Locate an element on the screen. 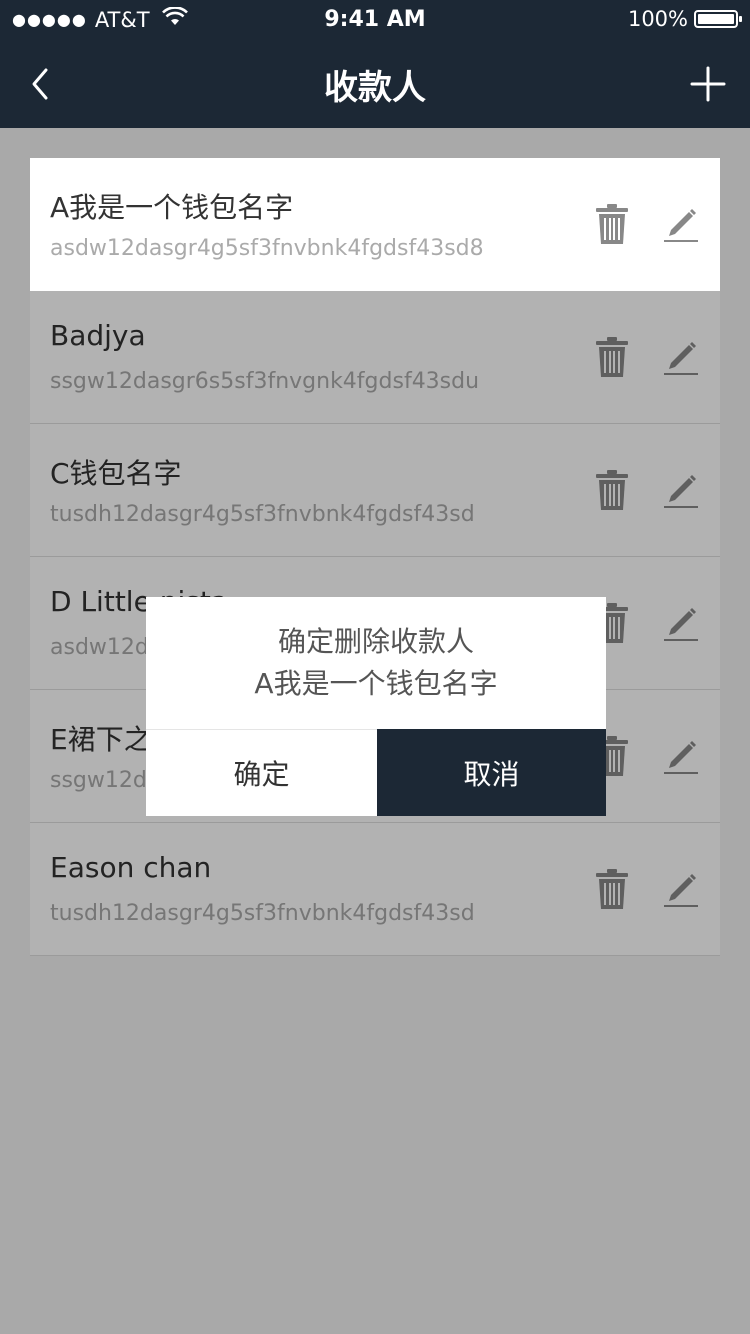 The image size is (750, 1334). status-right: 100% is located at coordinates (684, 19).